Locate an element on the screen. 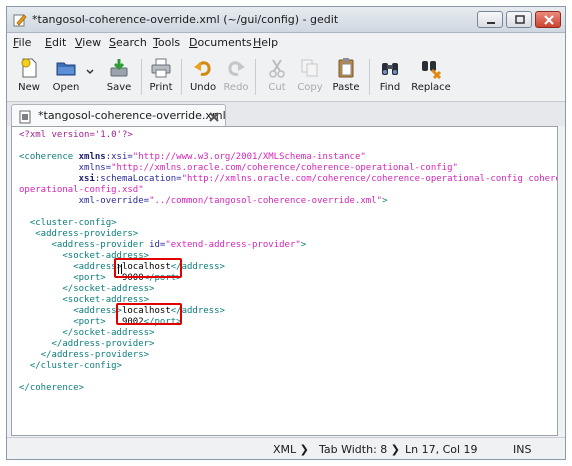 This screenshot has height=466, width=572. menu-tools: Tools is located at coordinates (166, 42).